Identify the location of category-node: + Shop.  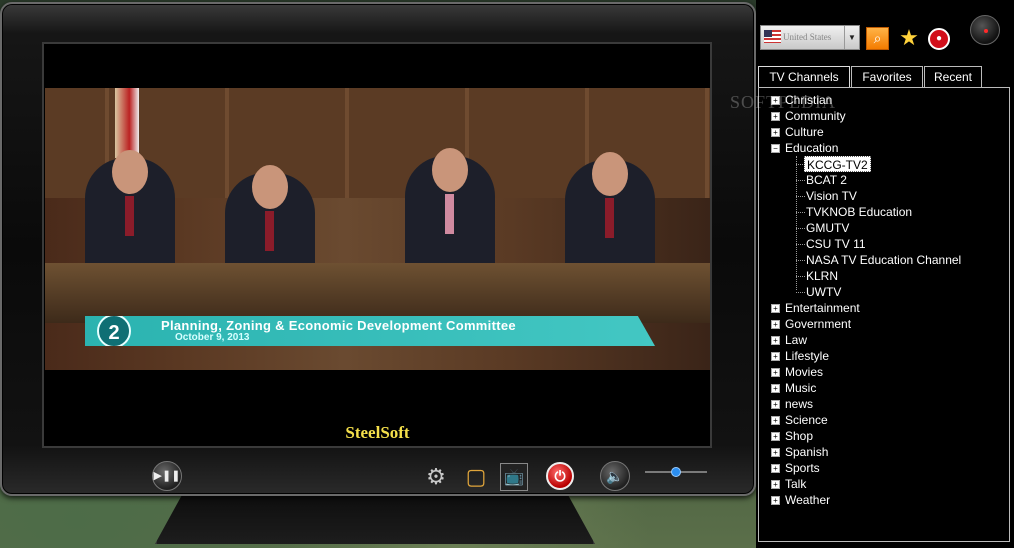
(792, 436).